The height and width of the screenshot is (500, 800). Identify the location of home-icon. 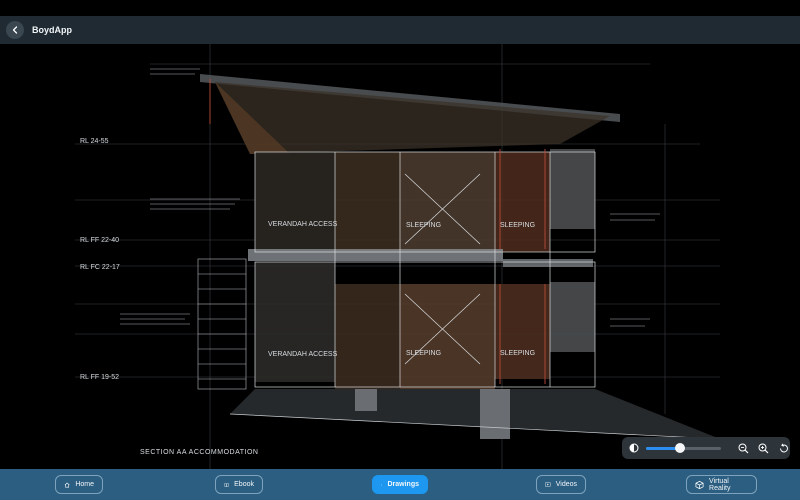
(67, 484).